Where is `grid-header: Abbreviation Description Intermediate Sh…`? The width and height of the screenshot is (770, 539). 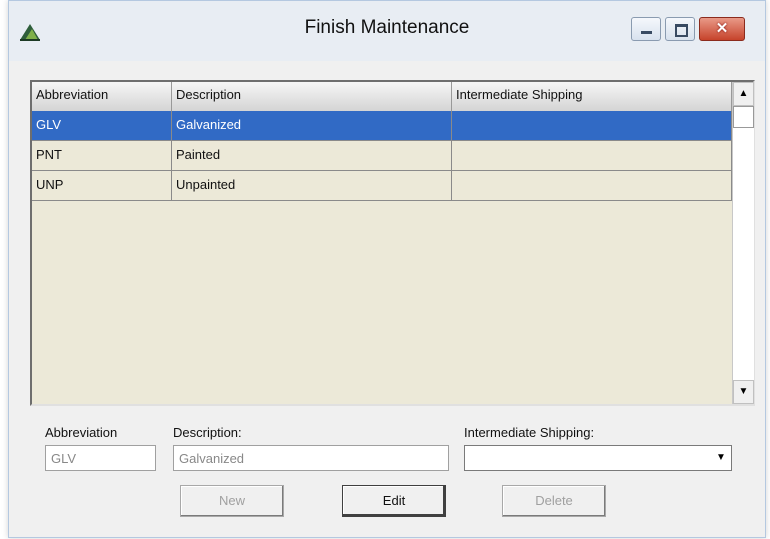 grid-header: Abbreviation Description Intermediate Sh… is located at coordinates (382, 97).